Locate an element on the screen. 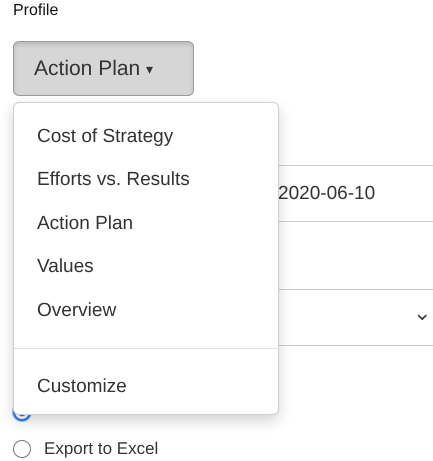 The height and width of the screenshot is (461, 433). menu-item: Values is located at coordinates (146, 267).